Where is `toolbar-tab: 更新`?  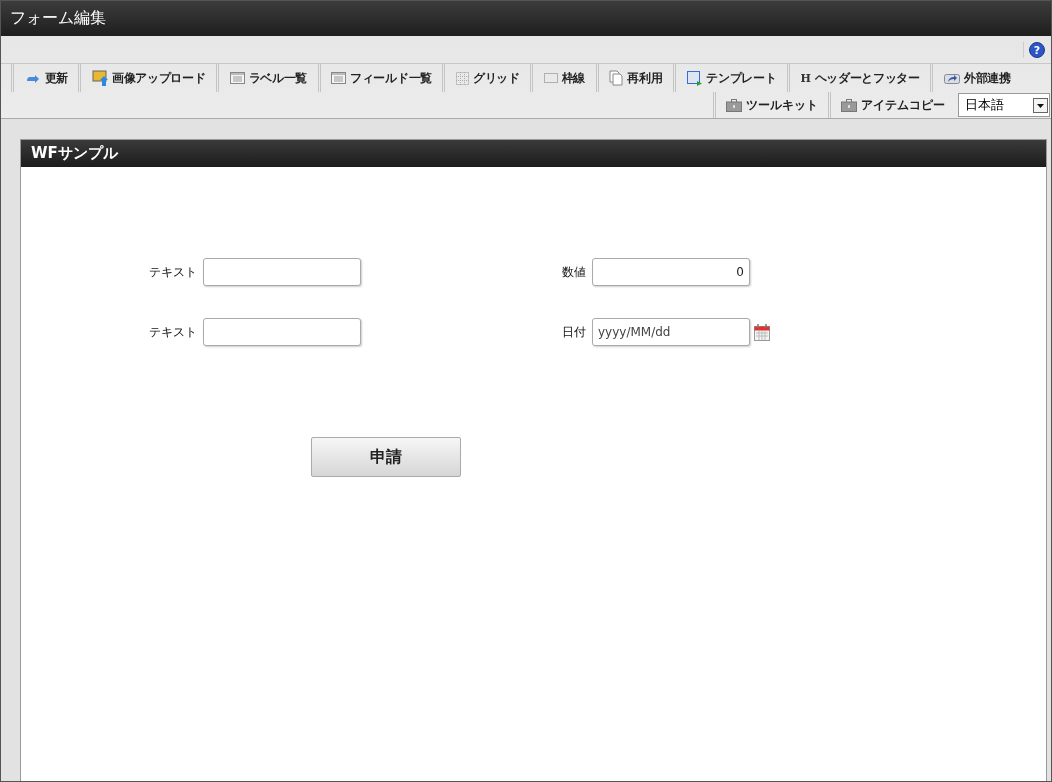
toolbar-tab: 更新 is located at coordinates (45, 78).